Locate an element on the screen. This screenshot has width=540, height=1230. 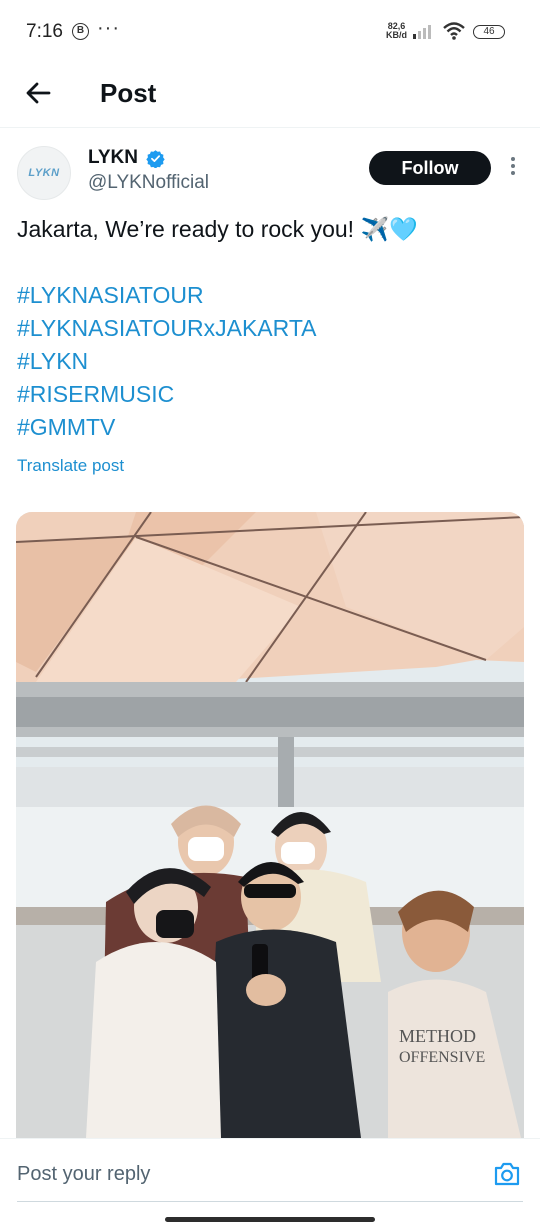
reply-input: Post your reply is located at coordinates (83, 1174).